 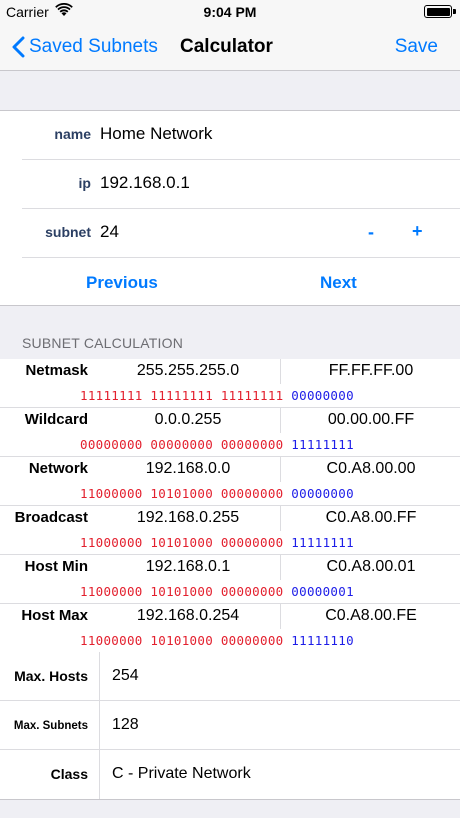 What do you see at coordinates (230, 282) in the screenshot?
I see `pager: Previous Next` at bounding box center [230, 282].